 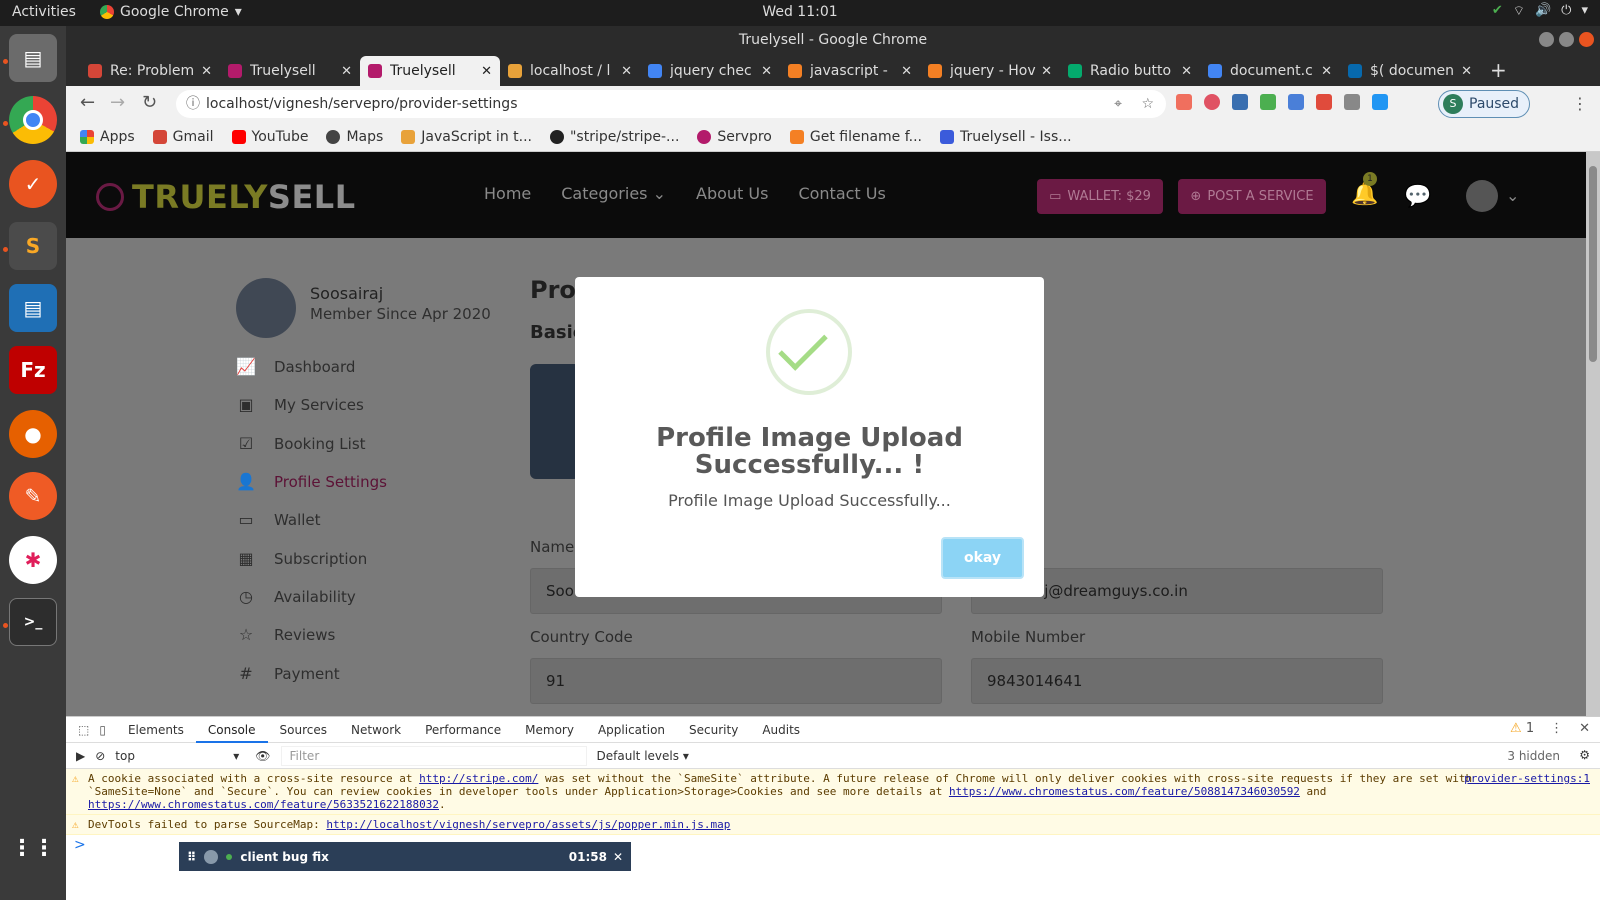 What do you see at coordinates (87, 102) in the screenshot?
I see `back-icon: ←` at bounding box center [87, 102].